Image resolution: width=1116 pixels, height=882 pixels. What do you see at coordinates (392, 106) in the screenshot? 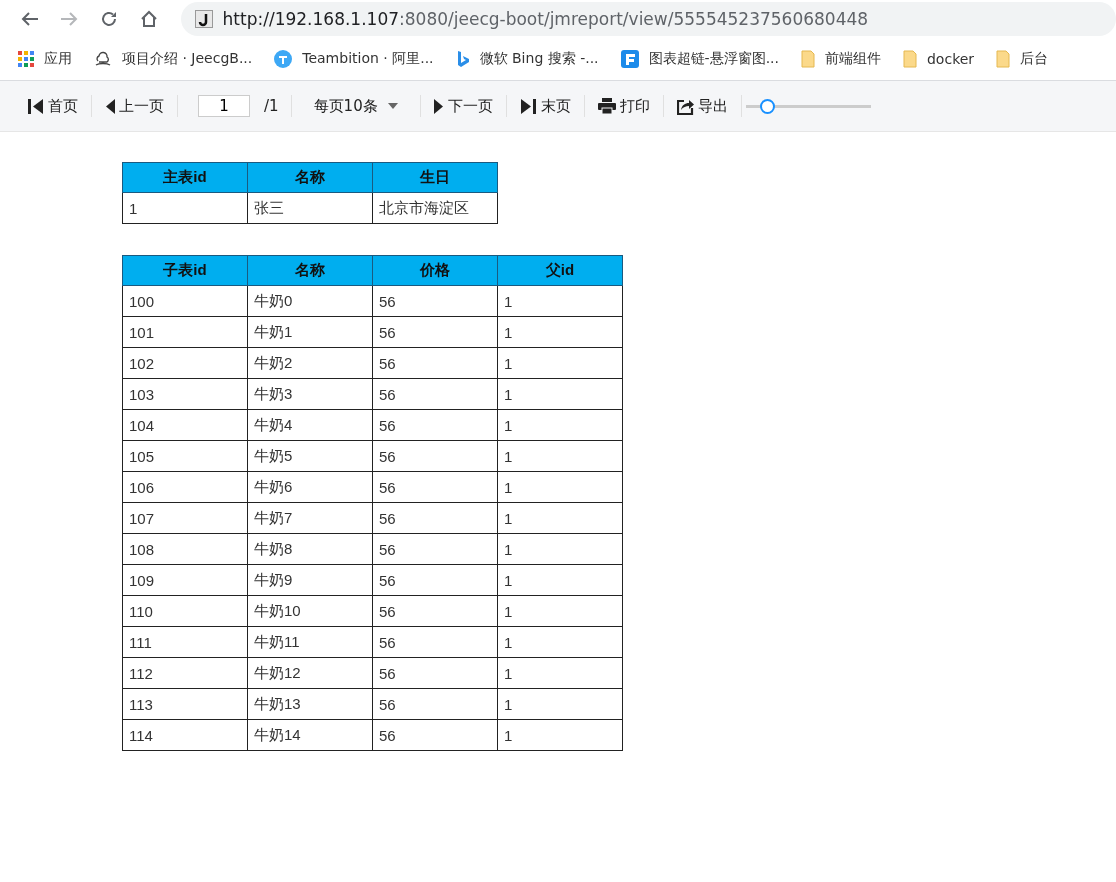
I see `caret-down-icon` at bounding box center [392, 106].